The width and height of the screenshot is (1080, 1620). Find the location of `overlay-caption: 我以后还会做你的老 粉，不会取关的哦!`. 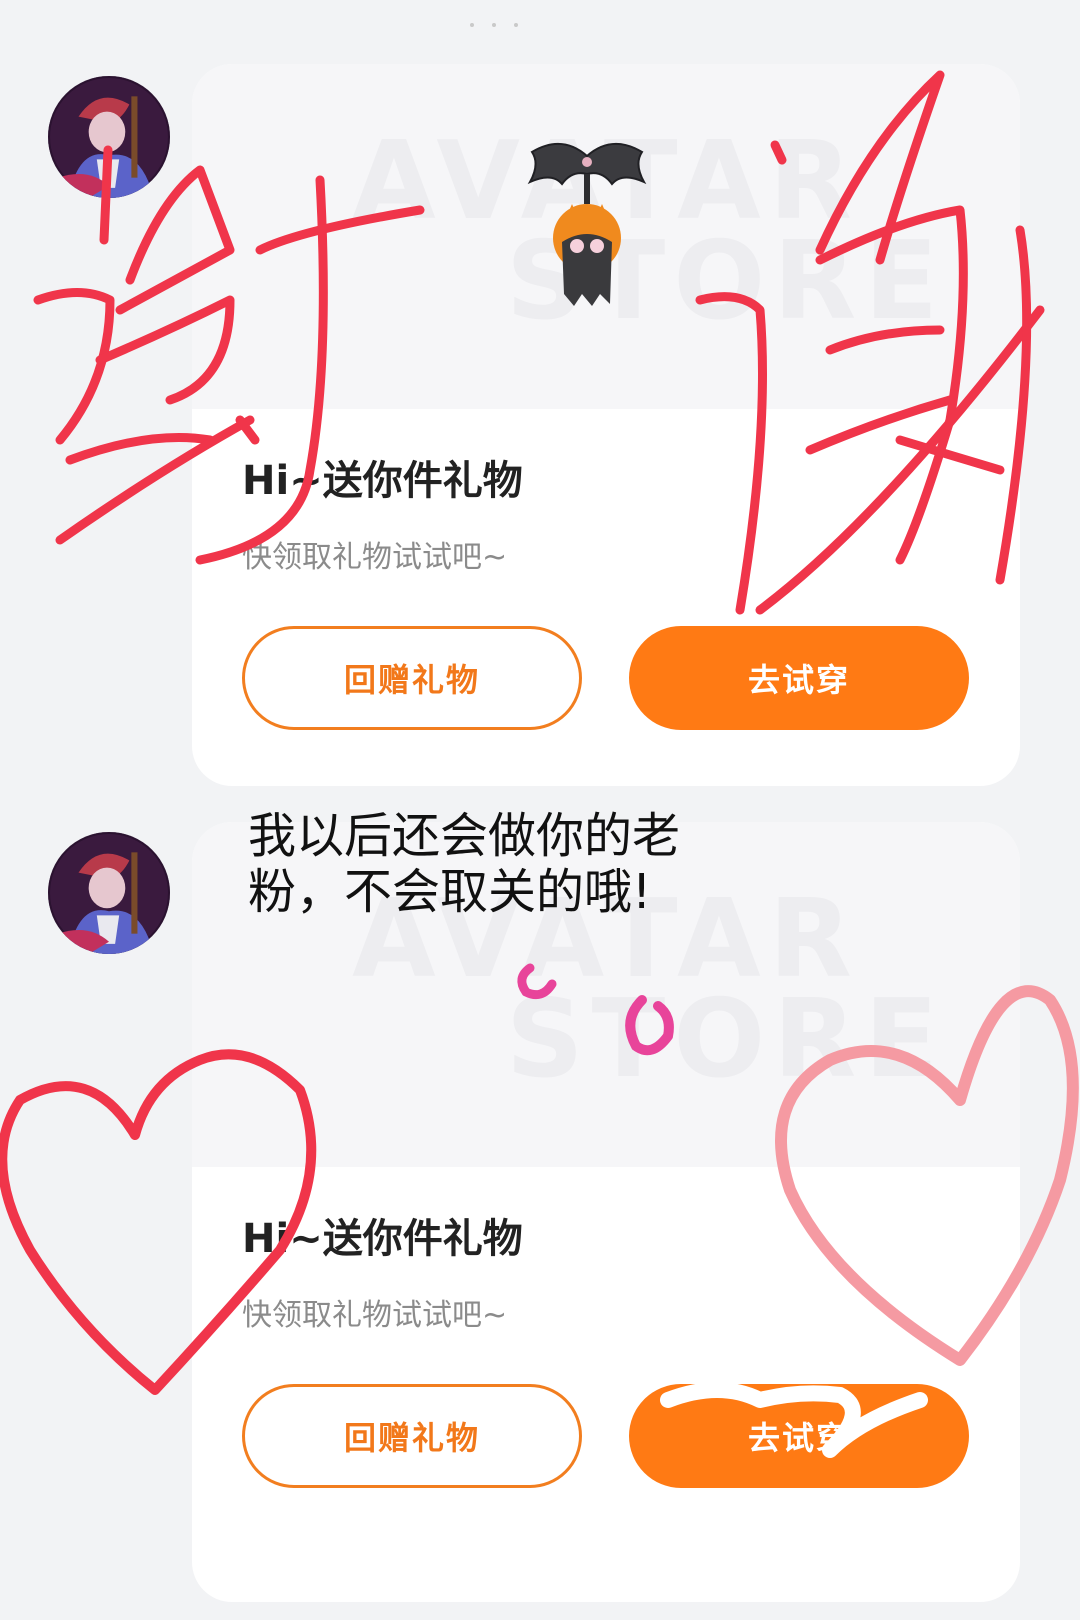

overlay-caption: 我以后还会做你的老 粉，不会取关的哦! is located at coordinates (508, 864).